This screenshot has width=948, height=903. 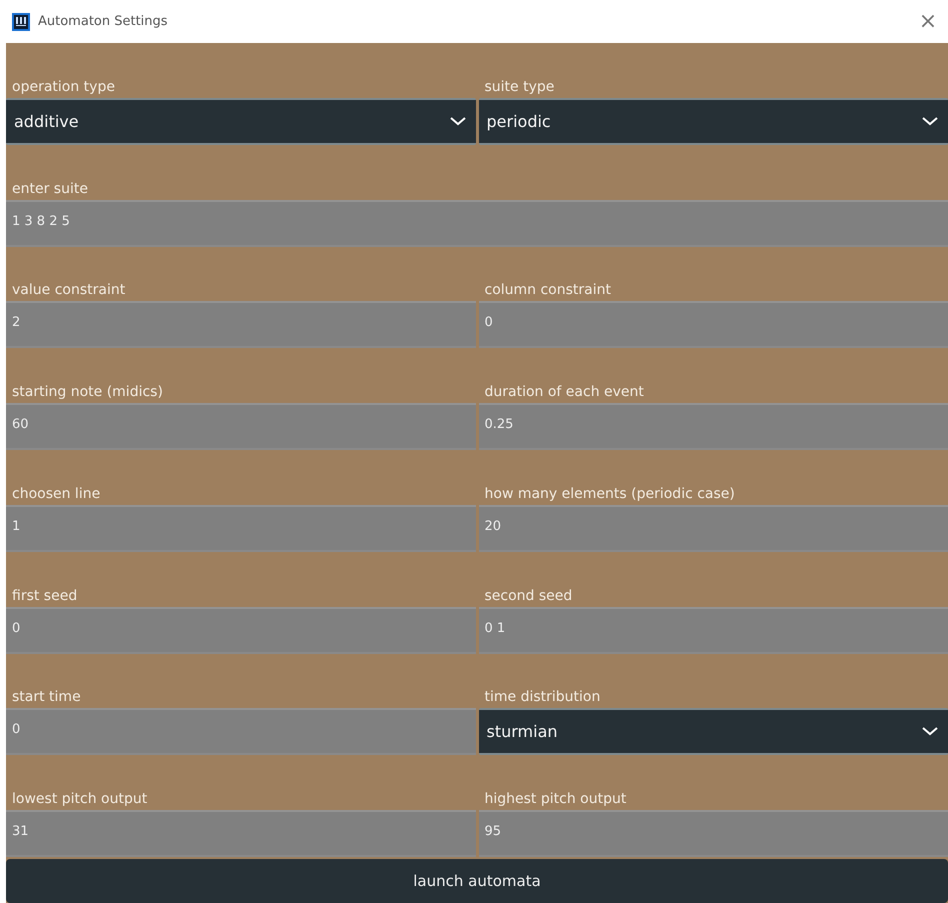 What do you see at coordinates (519, 121) in the screenshot?
I see `dropdown-value: periodic` at bounding box center [519, 121].